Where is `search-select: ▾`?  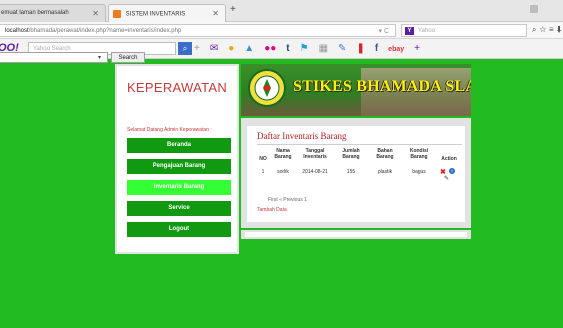 search-select: ▾ is located at coordinates (54, 57).